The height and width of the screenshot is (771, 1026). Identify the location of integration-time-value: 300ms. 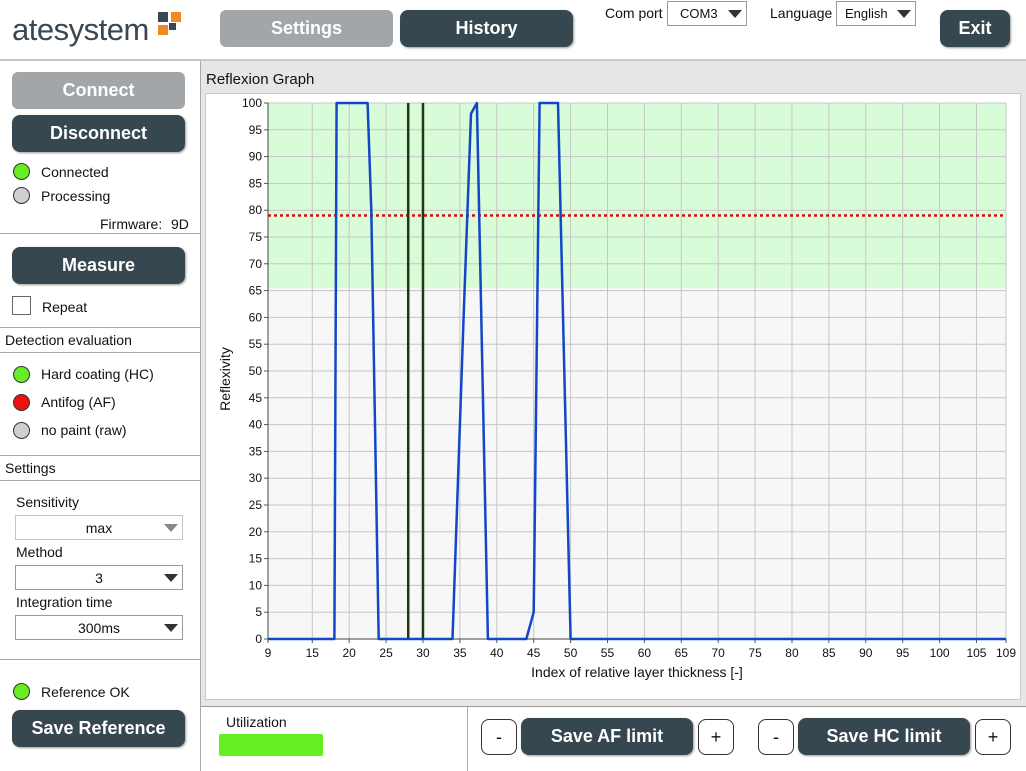
(99, 627).